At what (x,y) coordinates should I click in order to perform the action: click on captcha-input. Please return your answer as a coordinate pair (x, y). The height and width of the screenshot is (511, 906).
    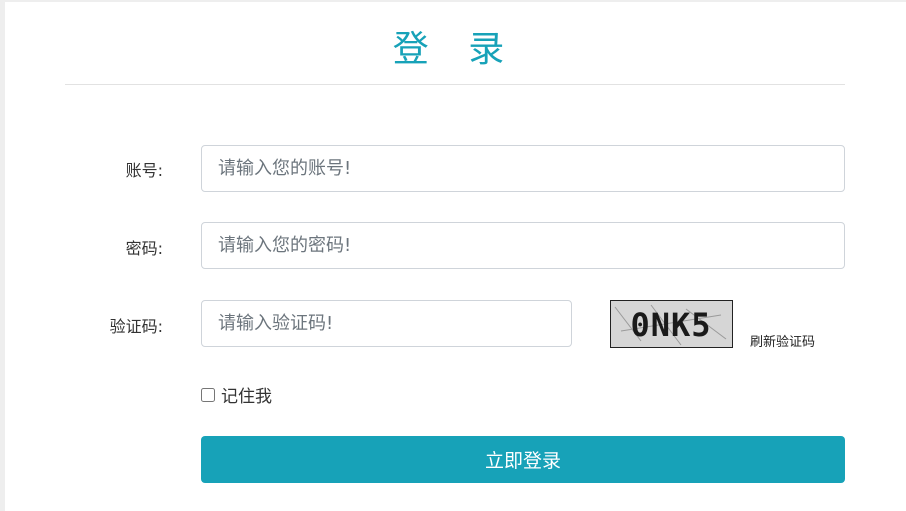
    Looking at the image, I should click on (386, 323).